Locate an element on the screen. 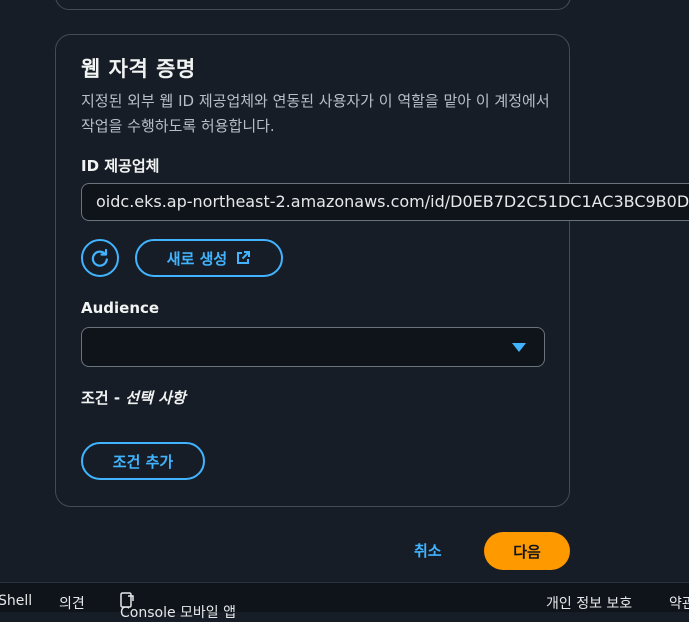 This screenshot has width=689, height=622. create-new-button: 새로 생성 is located at coordinates (209, 258).